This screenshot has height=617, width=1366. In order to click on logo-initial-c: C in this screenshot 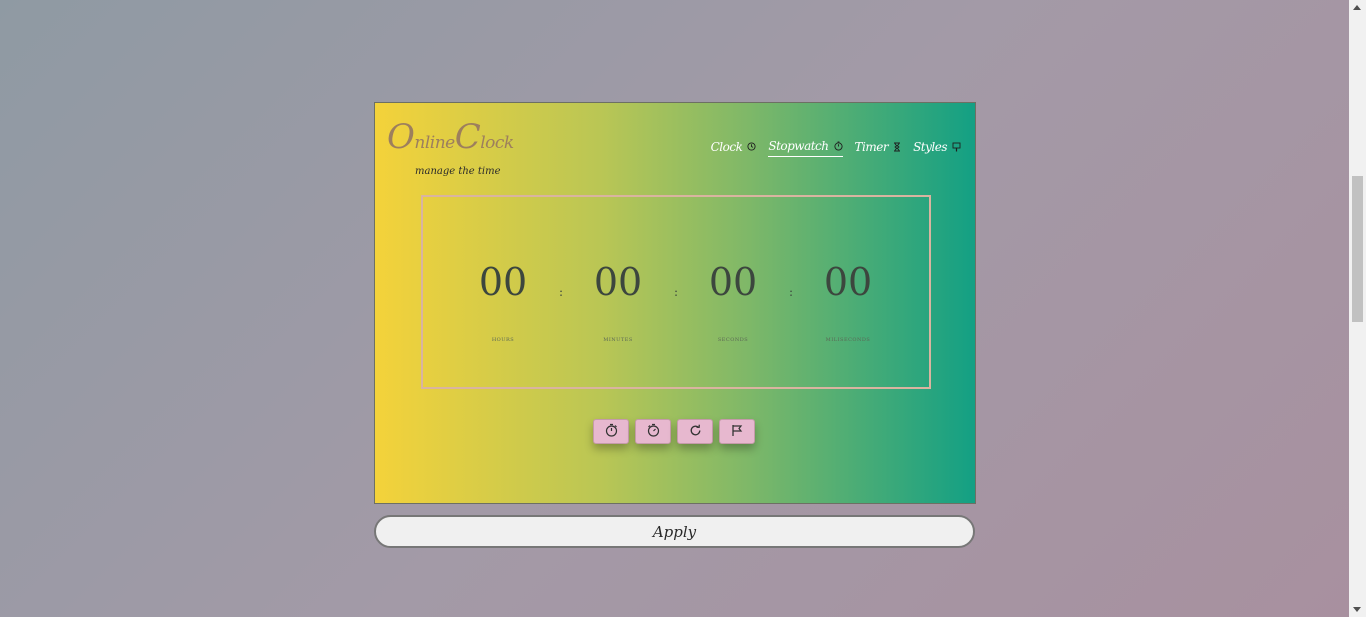, I will do `click(467, 137)`.